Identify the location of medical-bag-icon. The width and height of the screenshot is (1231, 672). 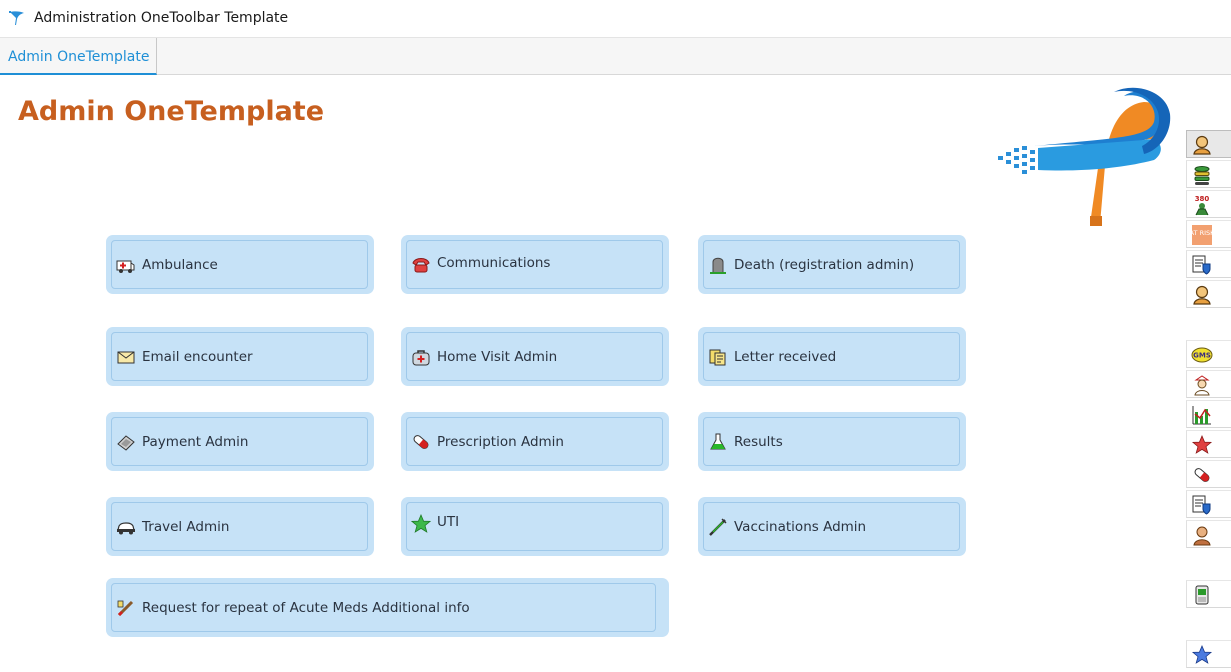
(421, 357).